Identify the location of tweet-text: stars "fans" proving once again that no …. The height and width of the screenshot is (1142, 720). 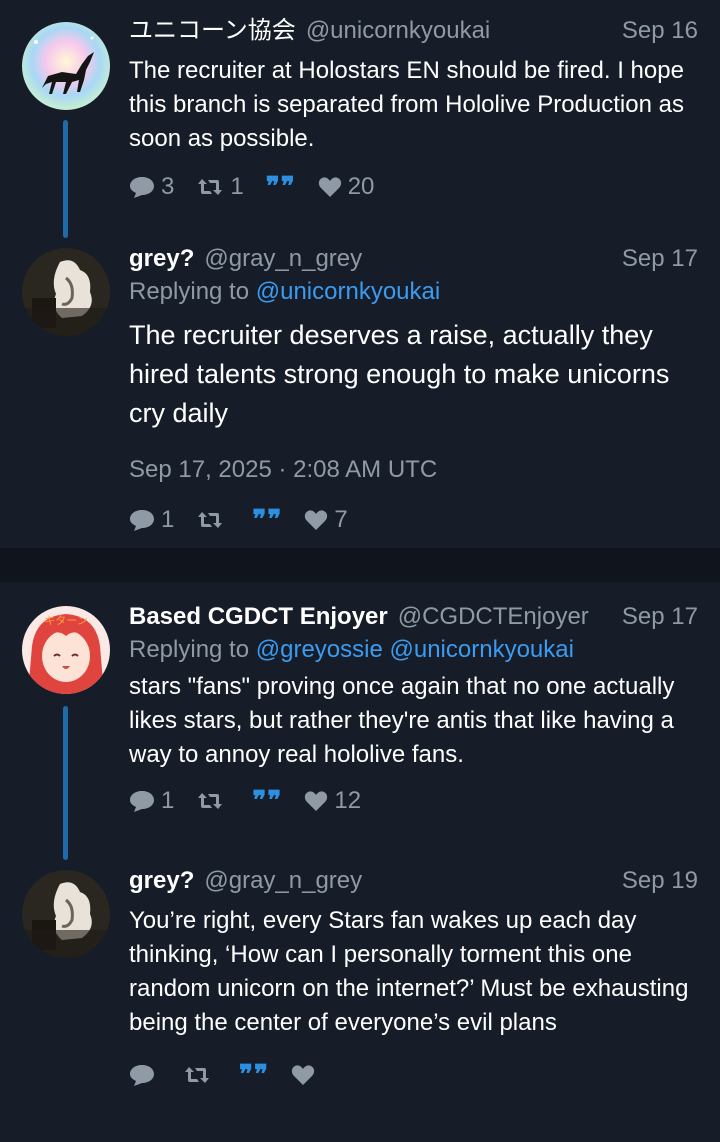
(402, 720).